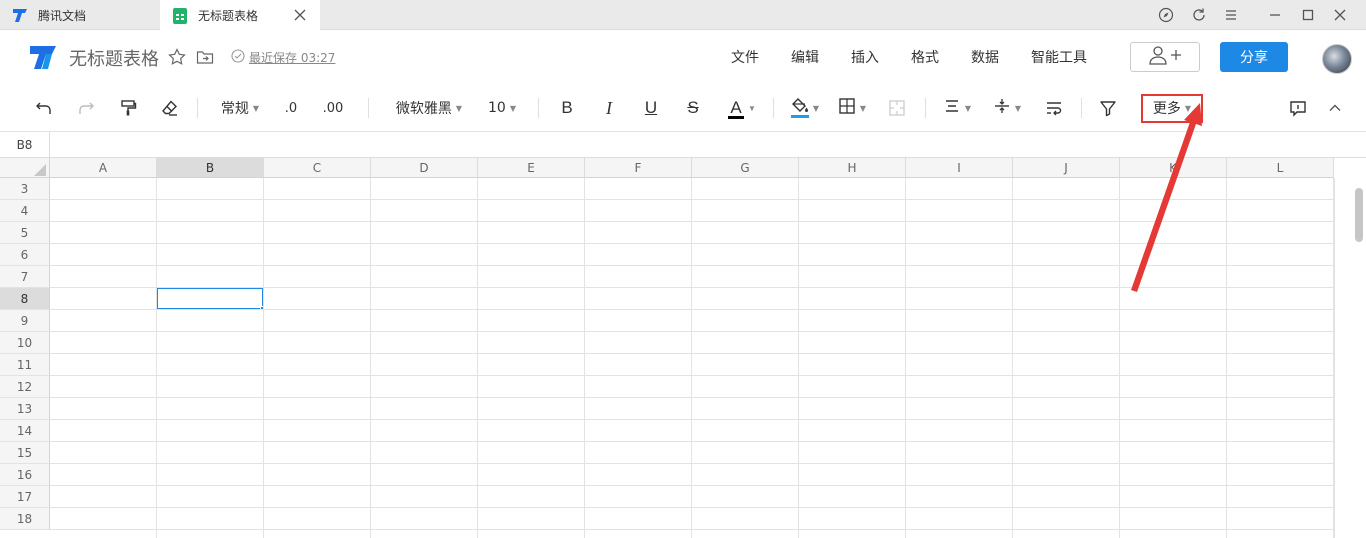  What do you see at coordinates (852, 168) in the screenshot?
I see `column-header-h: H` at bounding box center [852, 168].